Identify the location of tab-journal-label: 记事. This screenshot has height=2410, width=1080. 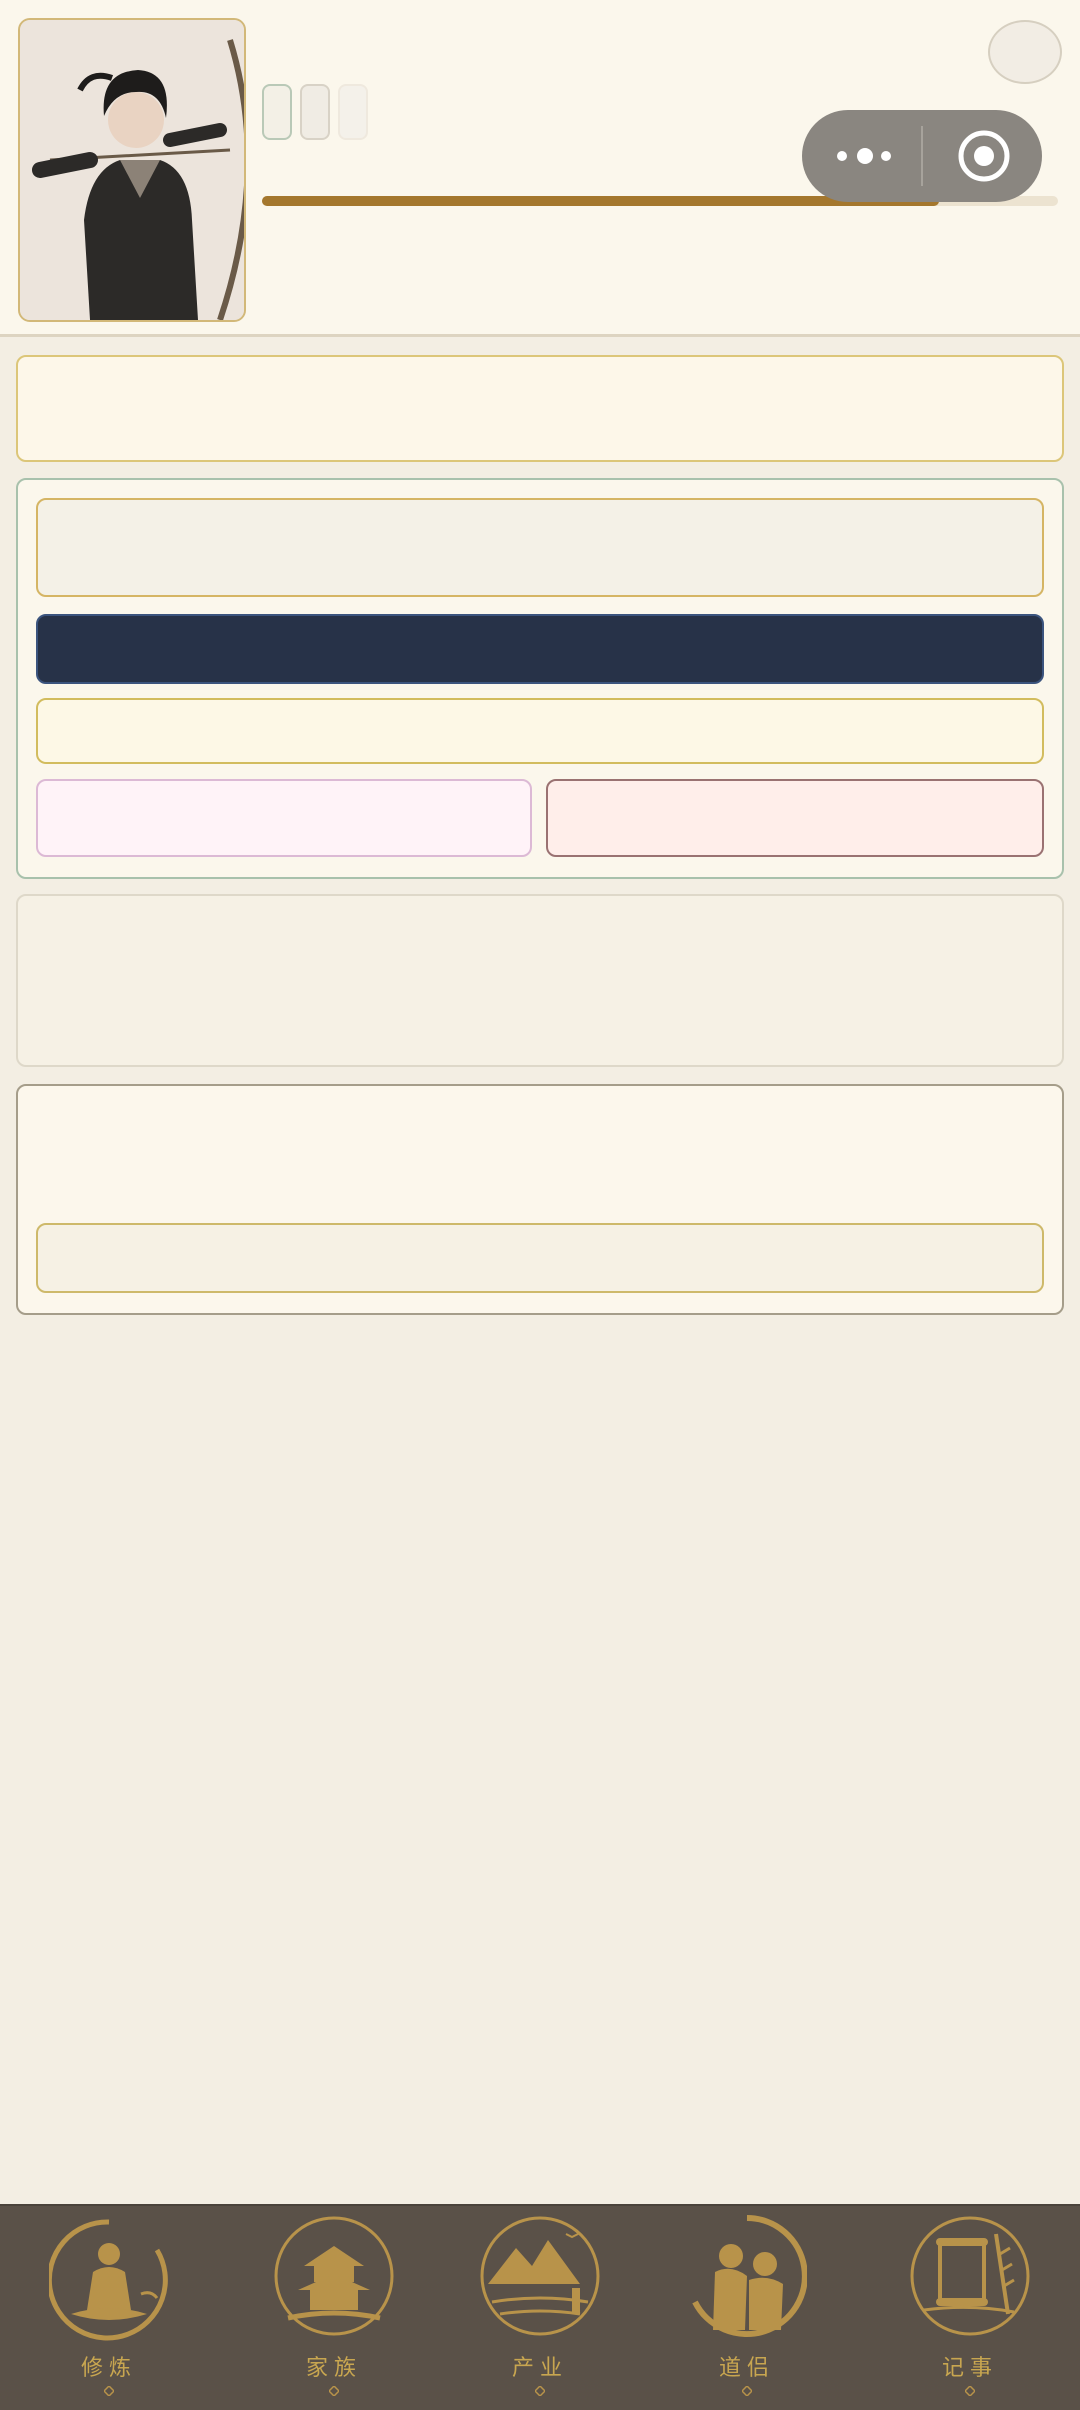
(969, 2368).